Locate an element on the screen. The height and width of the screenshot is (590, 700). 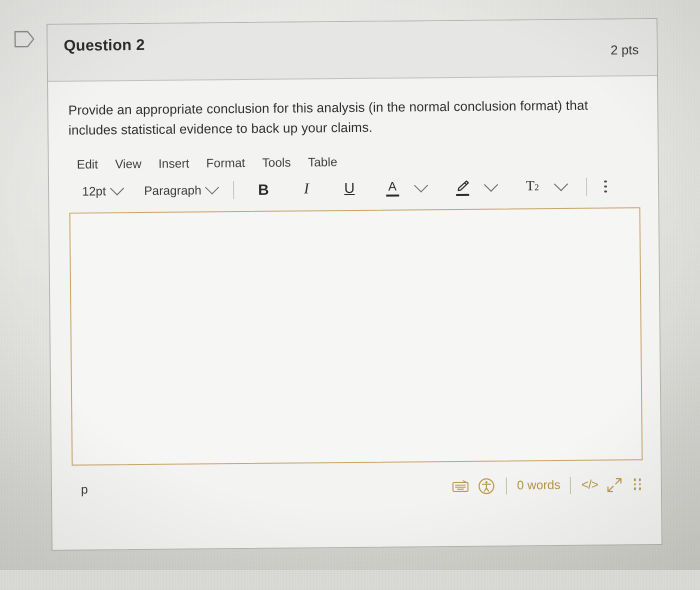
superscript-base: T is located at coordinates (530, 187).